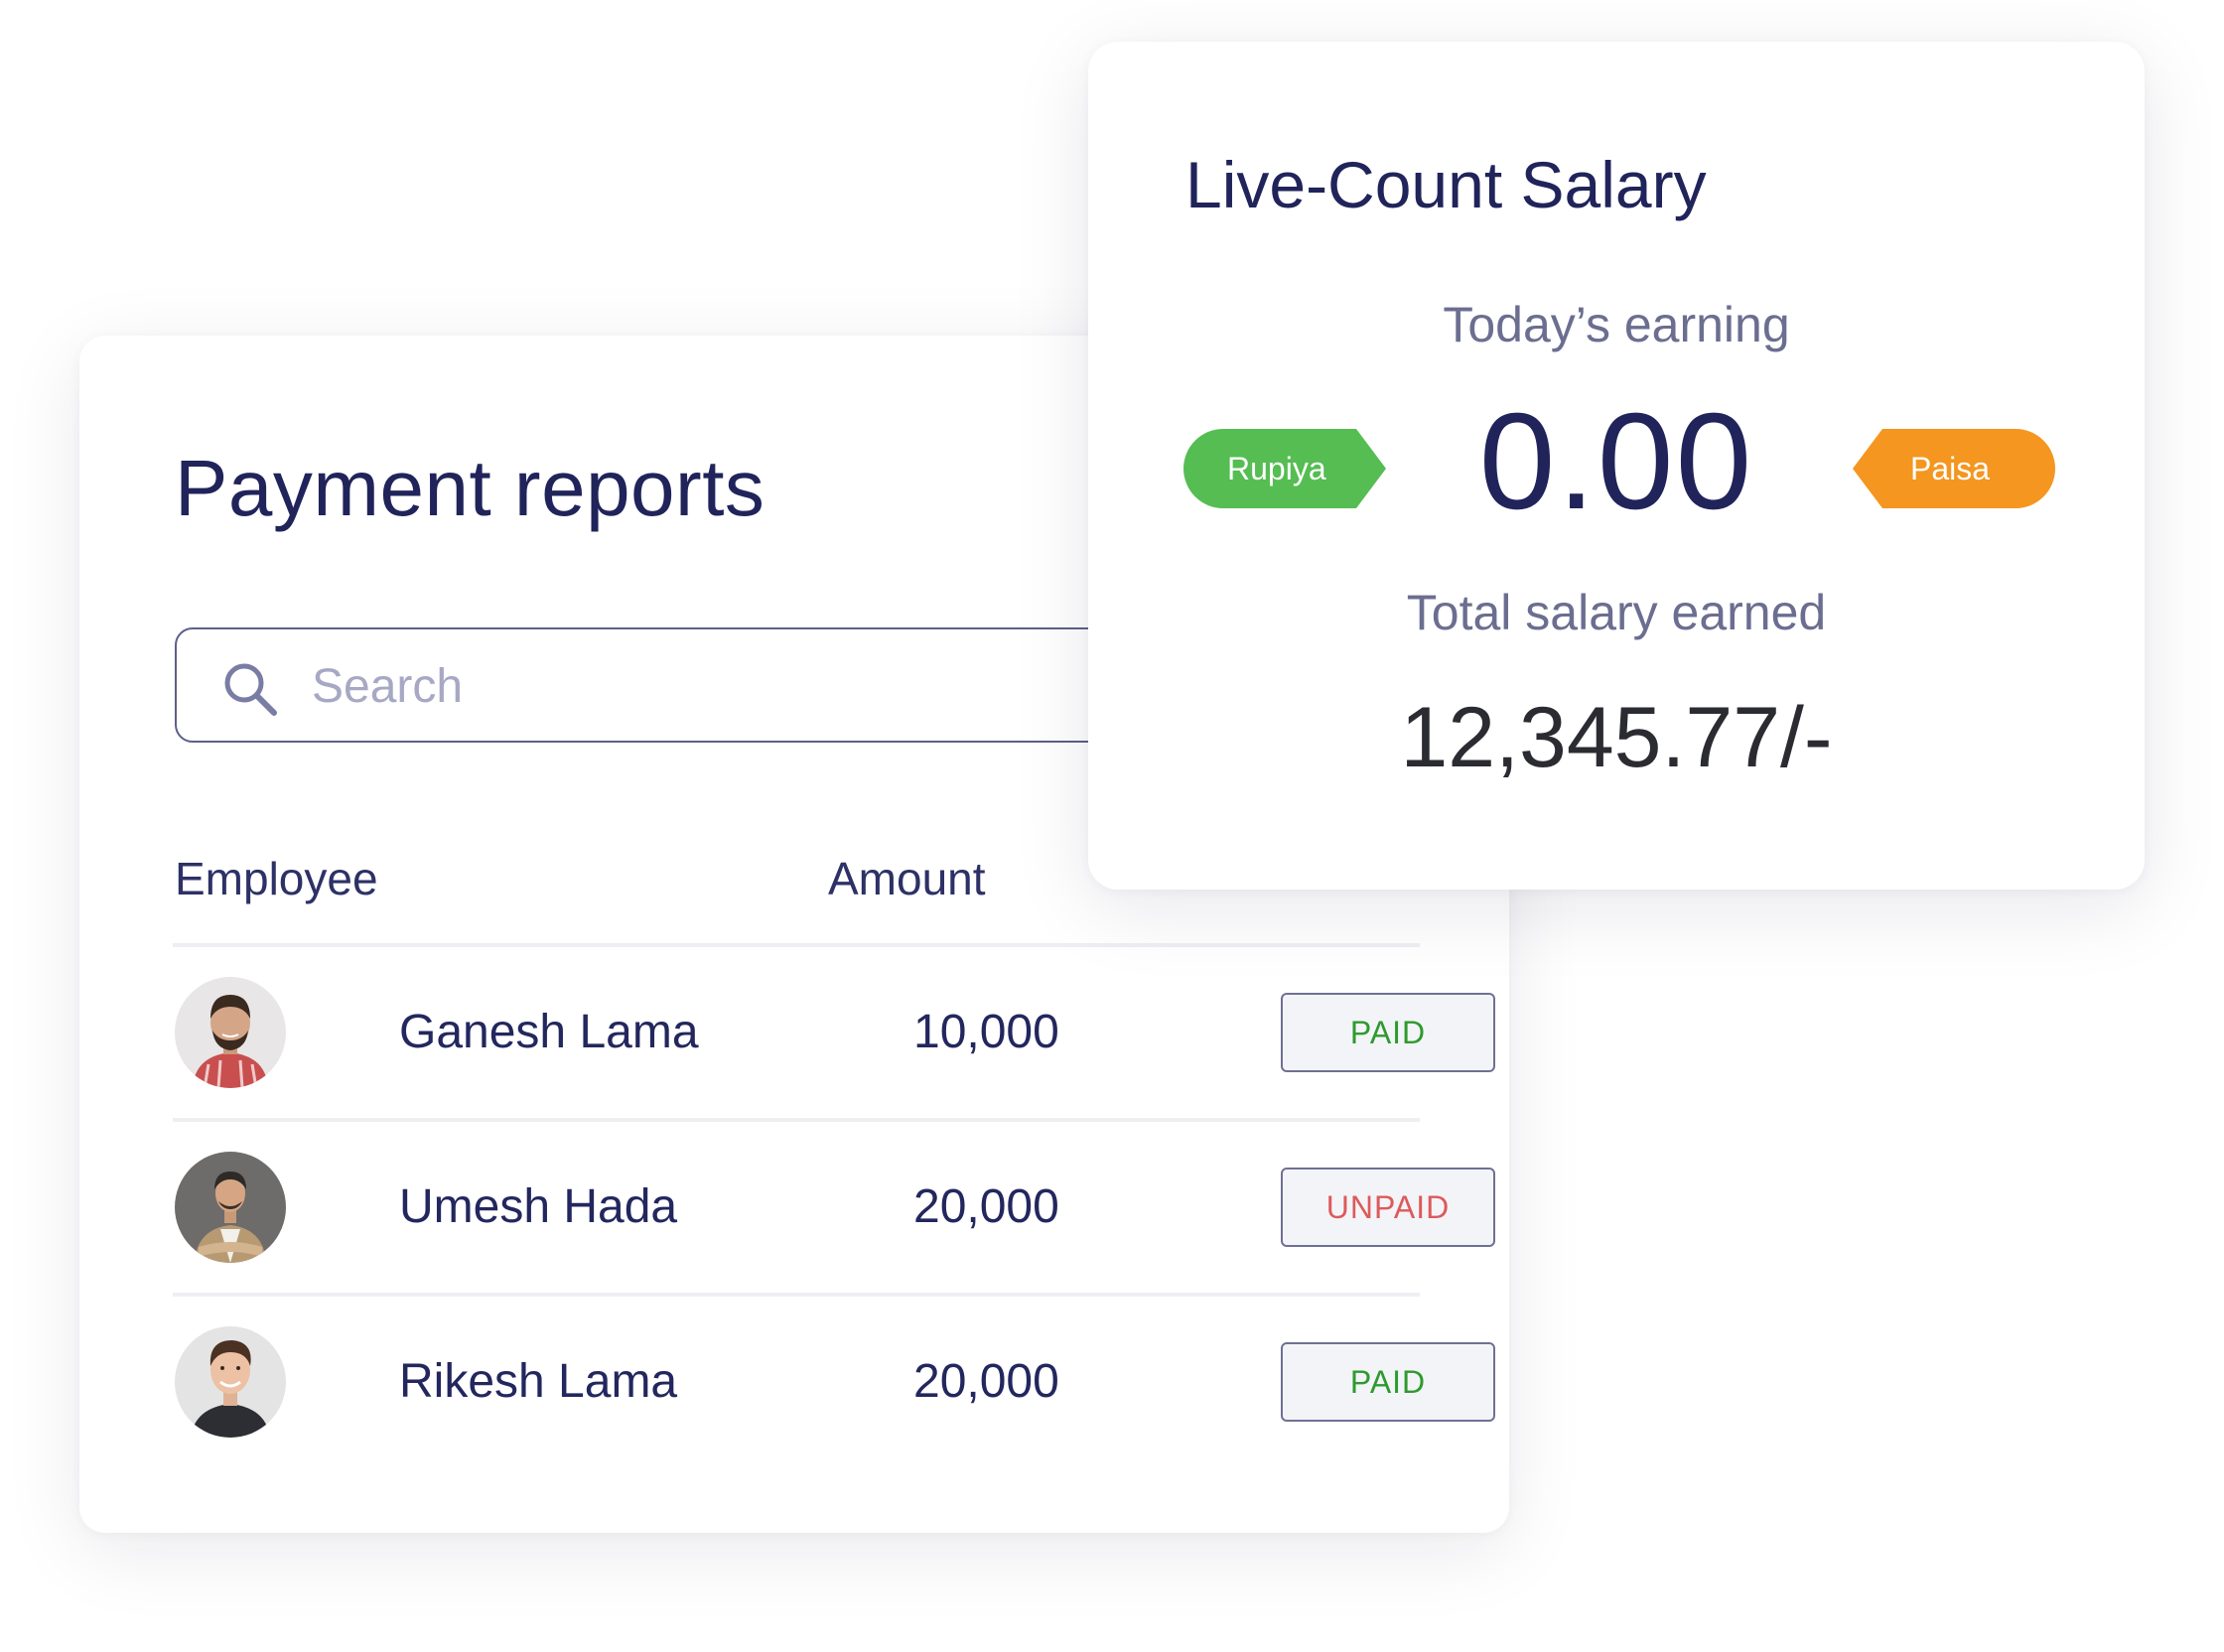 This screenshot has width=2224, height=1652. What do you see at coordinates (470, 488) in the screenshot?
I see `page-title: Payment reports` at bounding box center [470, 488].